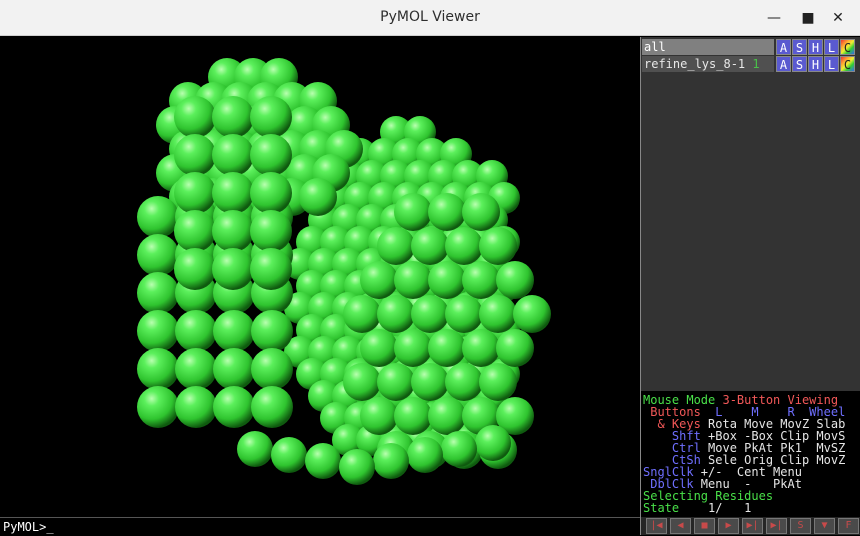  Describe the element at coordinates (430, 18) in the screenshot. I see `window-titlebar: PyMOL Viewer — ■ ✕` at that location.